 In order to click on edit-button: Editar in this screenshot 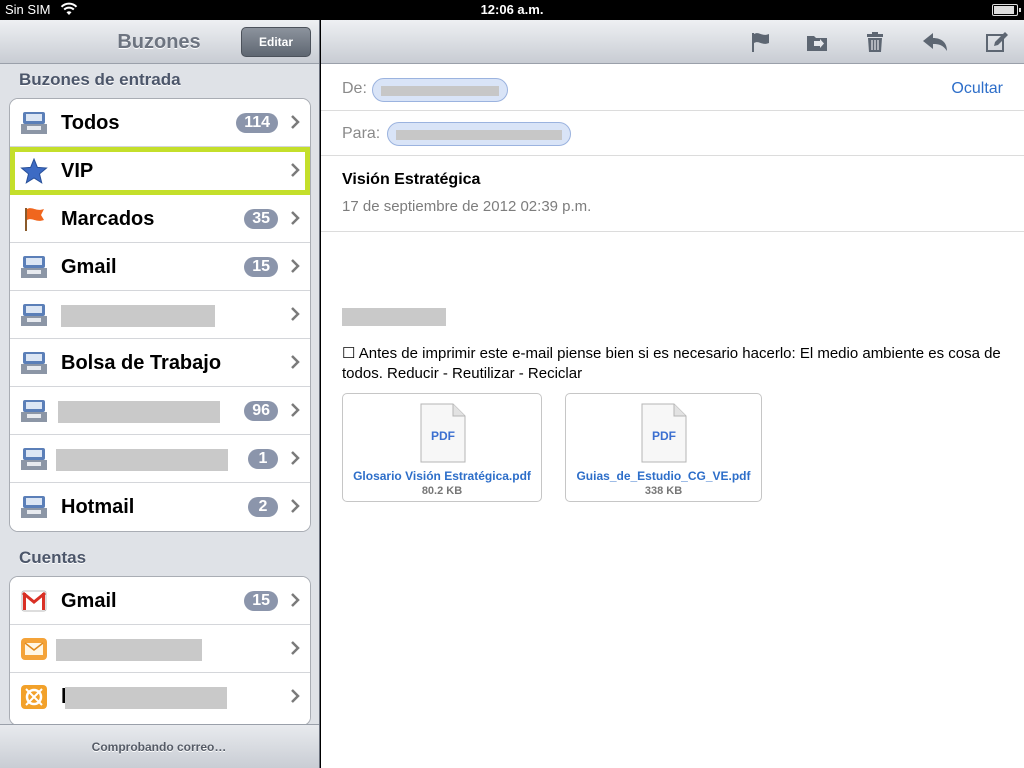, I will do `click(276, 42)`.